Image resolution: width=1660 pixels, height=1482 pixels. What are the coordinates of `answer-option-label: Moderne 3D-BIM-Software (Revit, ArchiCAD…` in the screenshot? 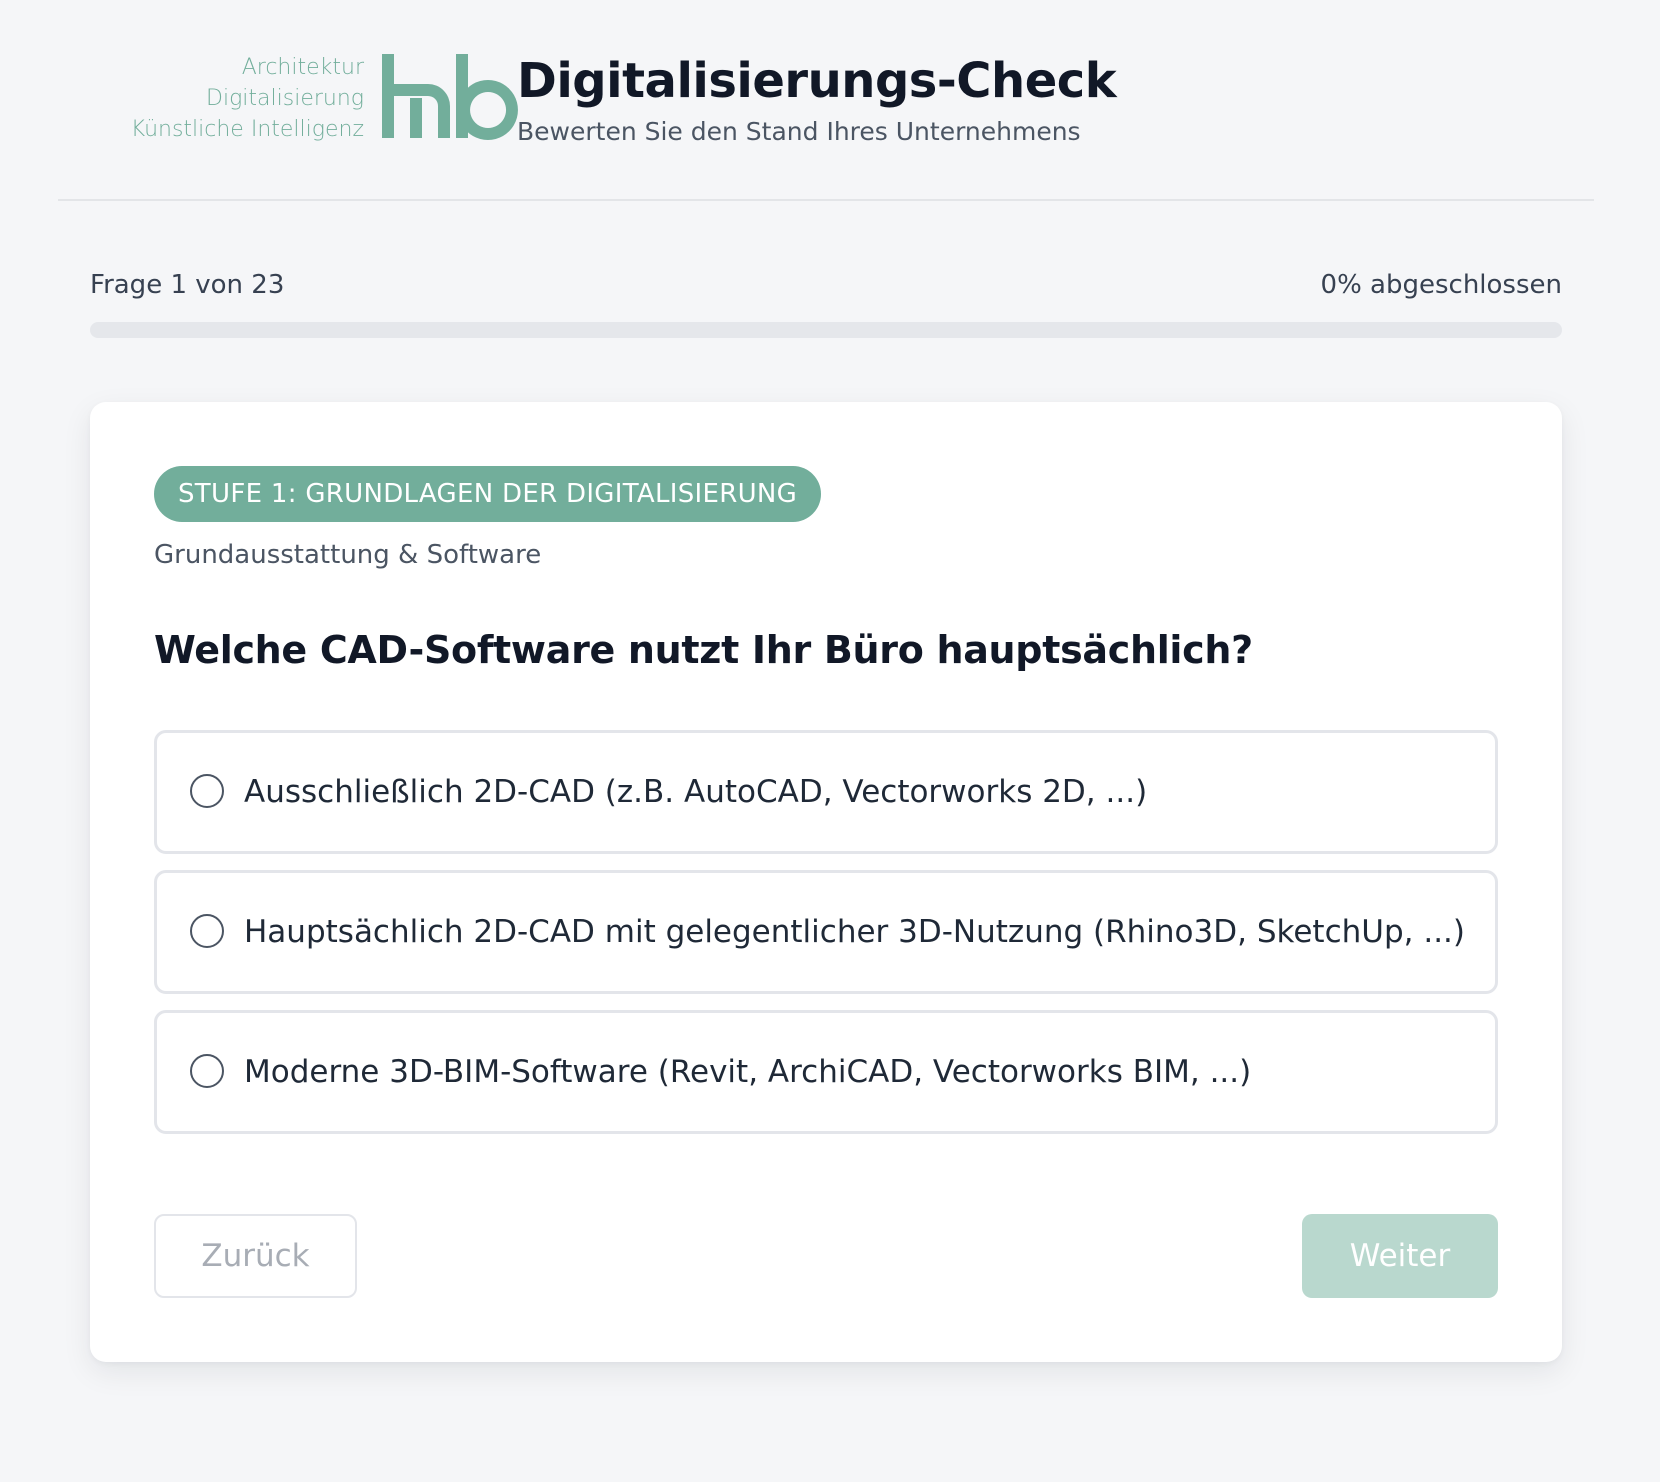 It's located at (748, 1072).